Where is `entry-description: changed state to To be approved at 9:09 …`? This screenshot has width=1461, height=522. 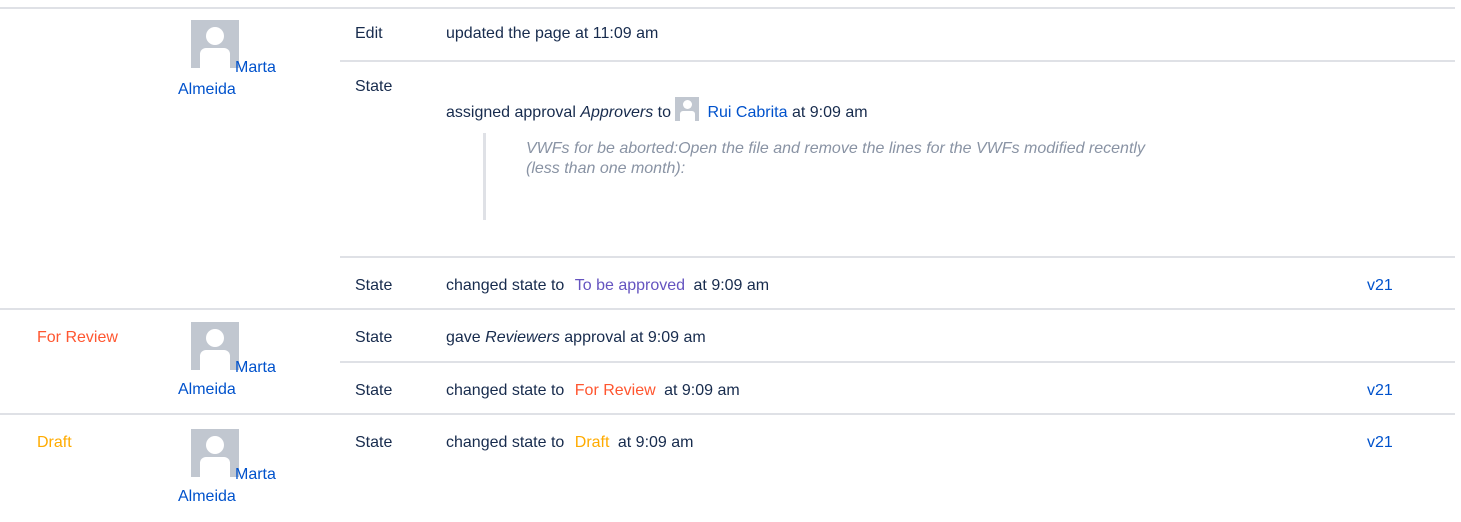 entry-description: changed state to To be approved at 9:09 … is located at coordinates (608, 285).